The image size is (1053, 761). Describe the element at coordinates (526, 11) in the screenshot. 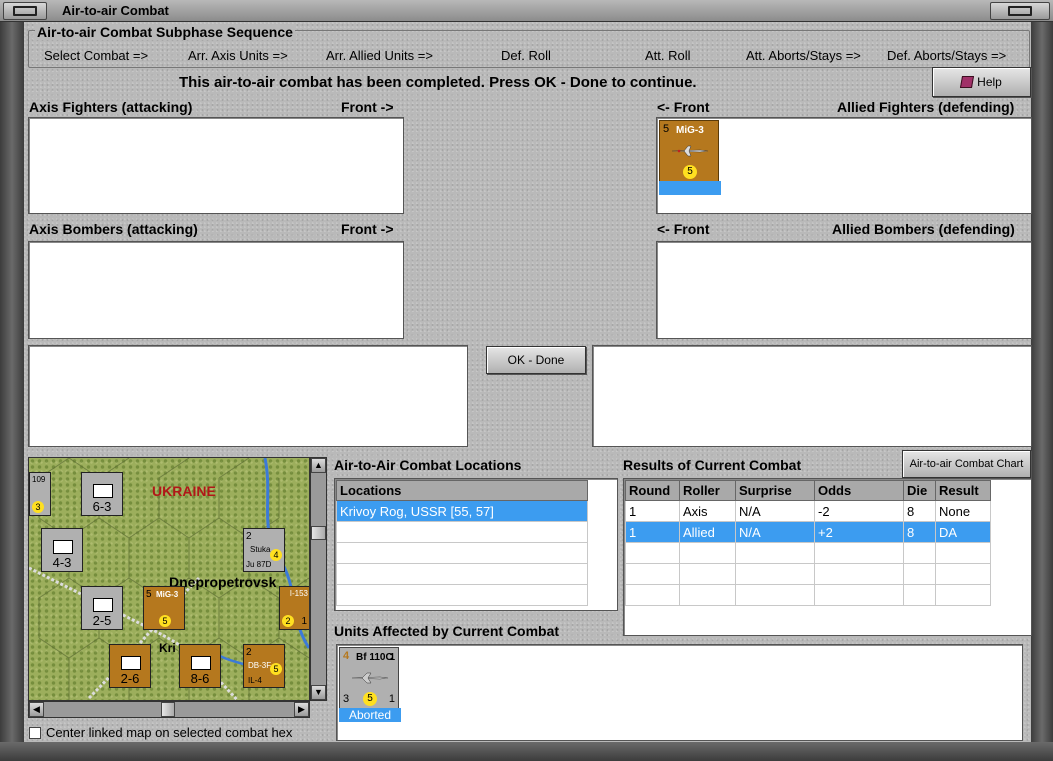

I see `title-bar: Air-to-air Combat` at that location.